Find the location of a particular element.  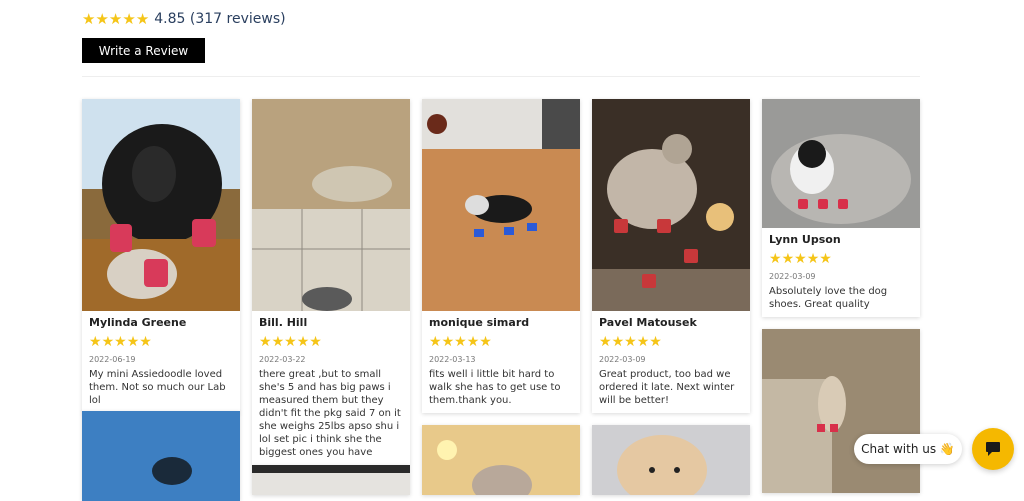

rating-stars: ★ ★ ★ ★ ★ is located at coordinates (115, 19).